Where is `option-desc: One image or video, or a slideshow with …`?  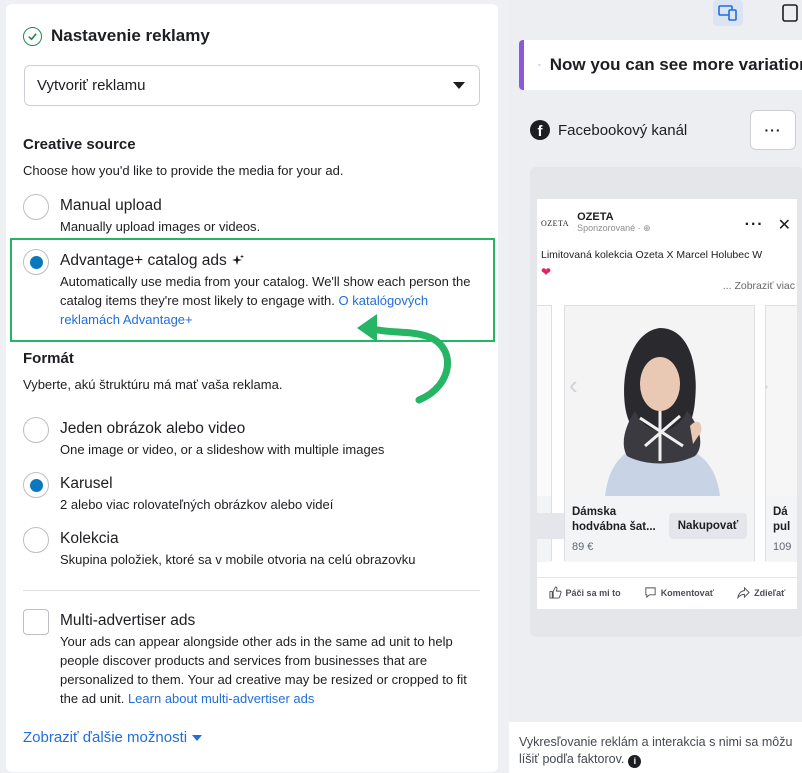 option-desc: One image or video, or a slideshow with … is located at coordinates (222, 449).